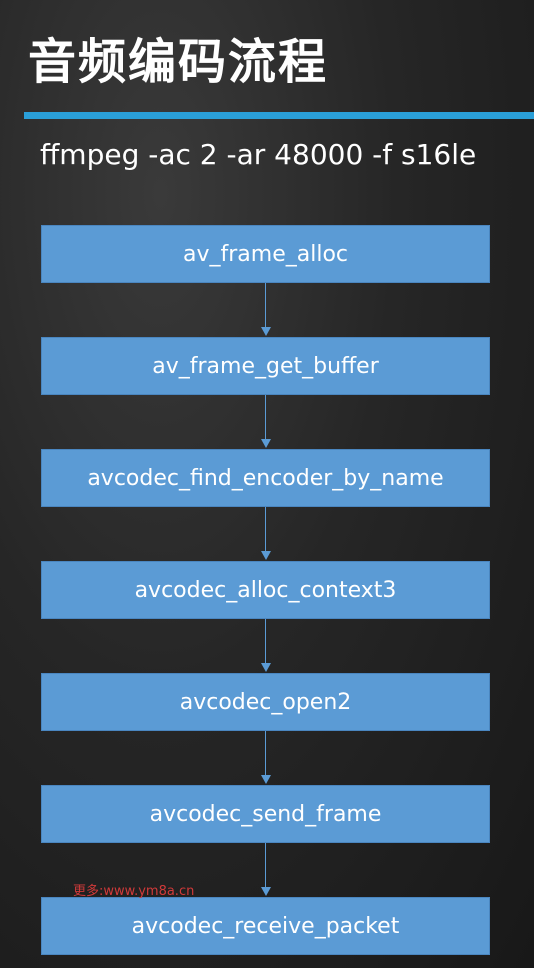 This screenshot has height=968, width=534. What do you see at coordinates (178, 62) in the screenshot?
I see `page-title: 音频编码流程` at bounding box center [178, 62].